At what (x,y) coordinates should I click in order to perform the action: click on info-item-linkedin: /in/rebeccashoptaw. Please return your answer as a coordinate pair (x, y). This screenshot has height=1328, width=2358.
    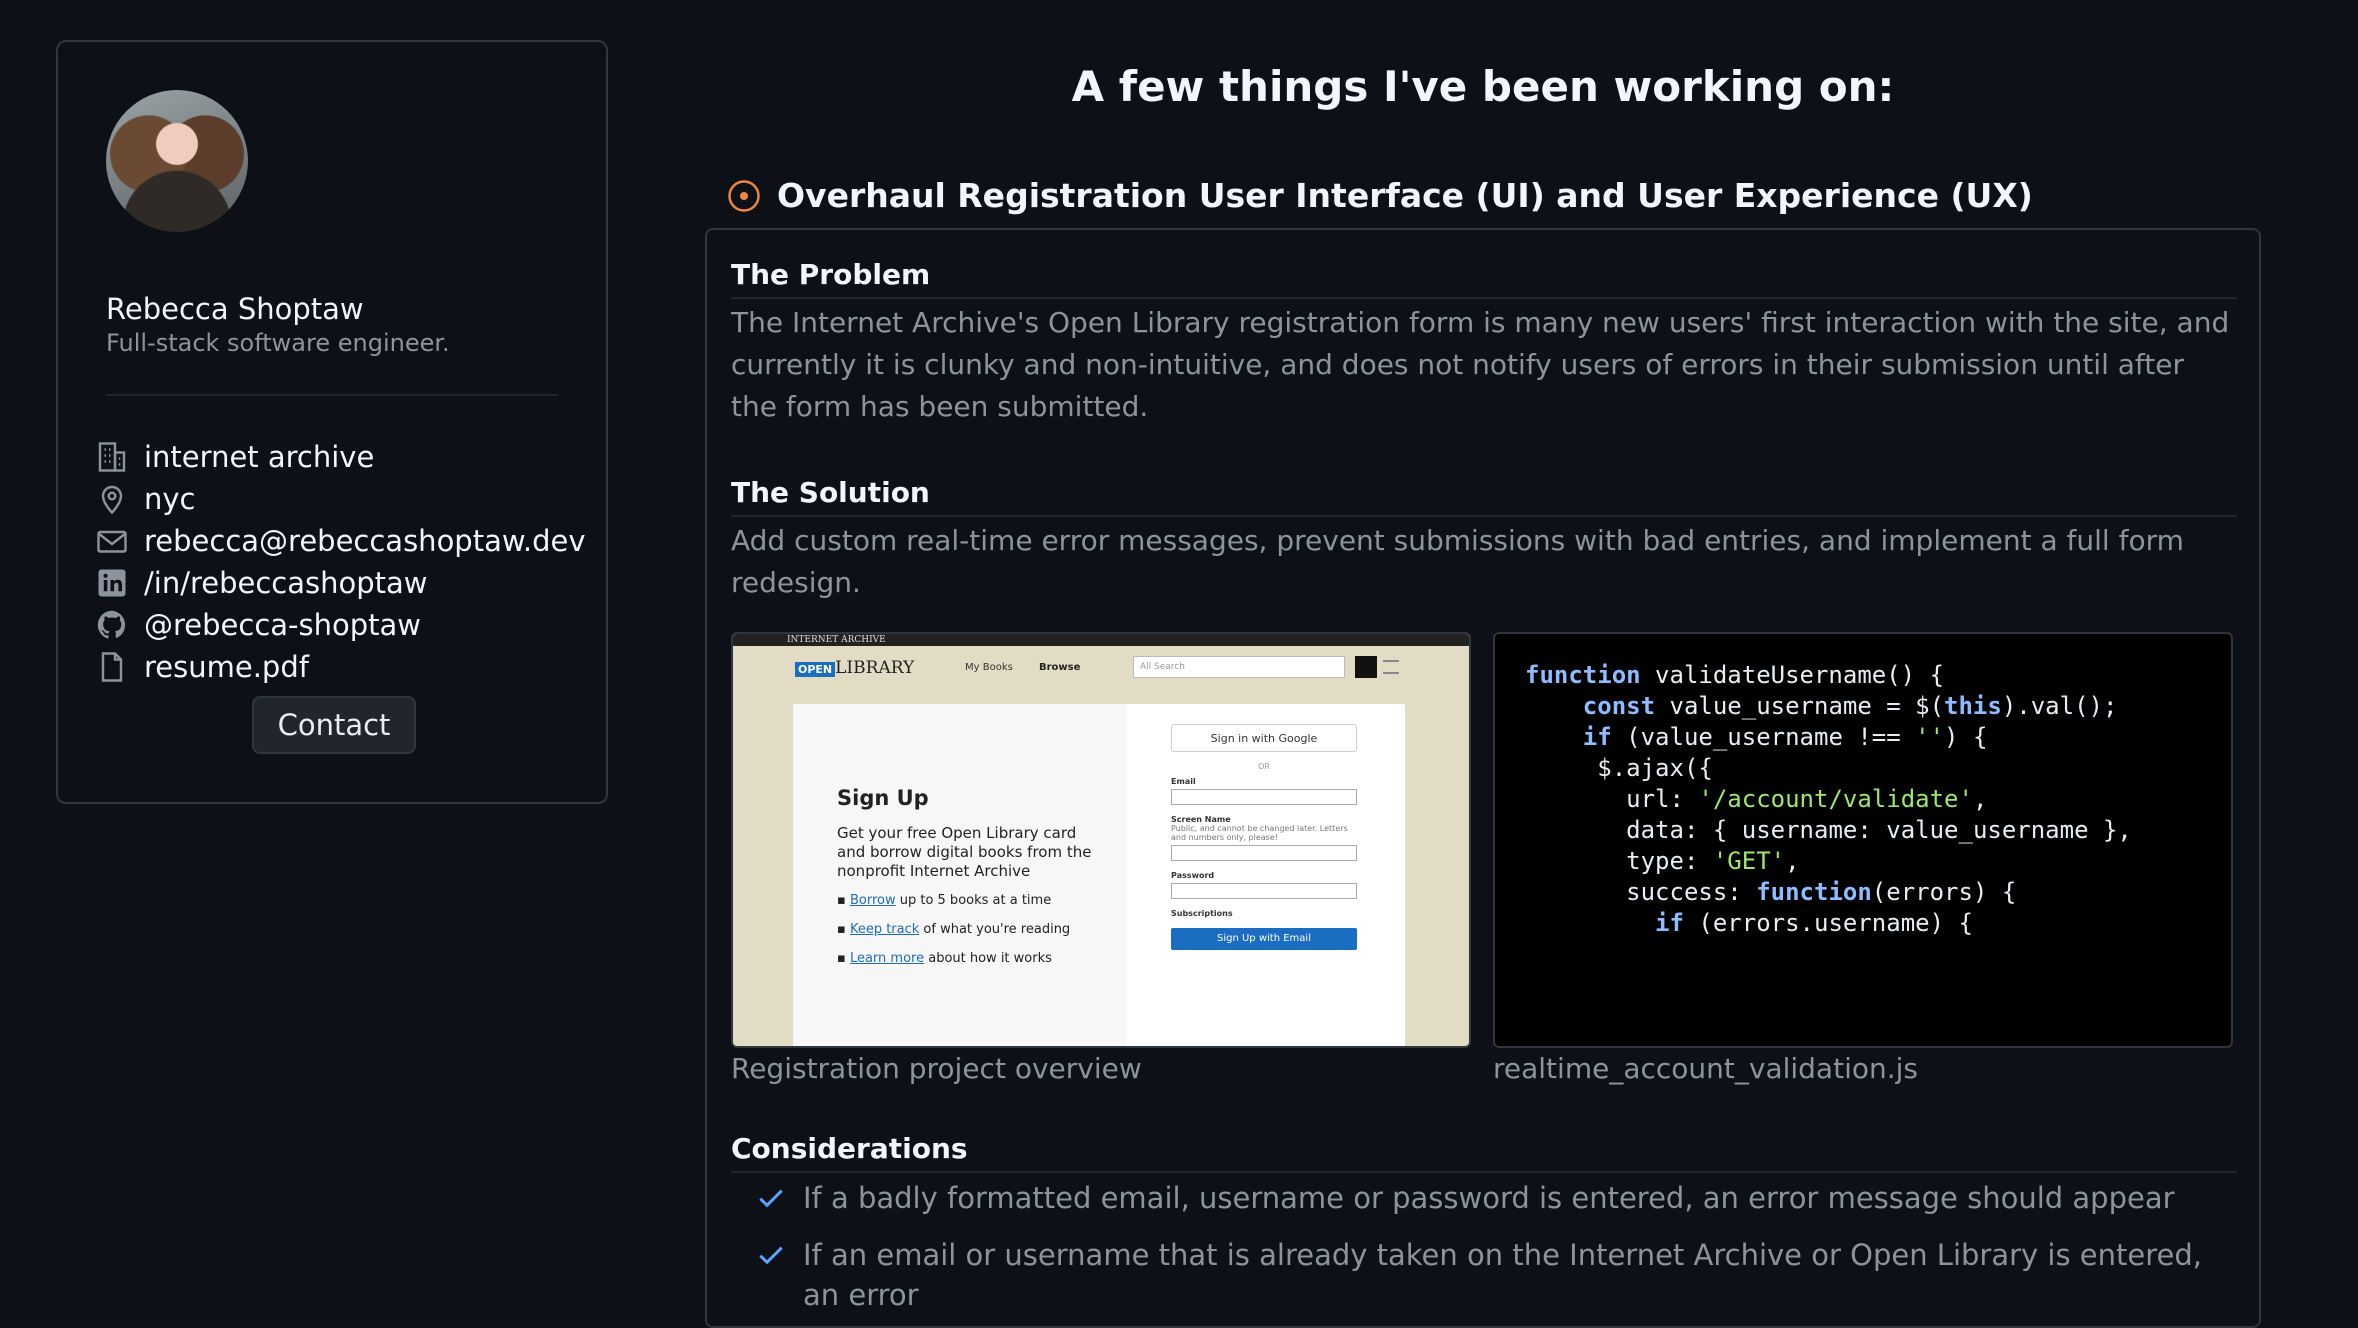
    Looking at the image, I should click on (340, 583).